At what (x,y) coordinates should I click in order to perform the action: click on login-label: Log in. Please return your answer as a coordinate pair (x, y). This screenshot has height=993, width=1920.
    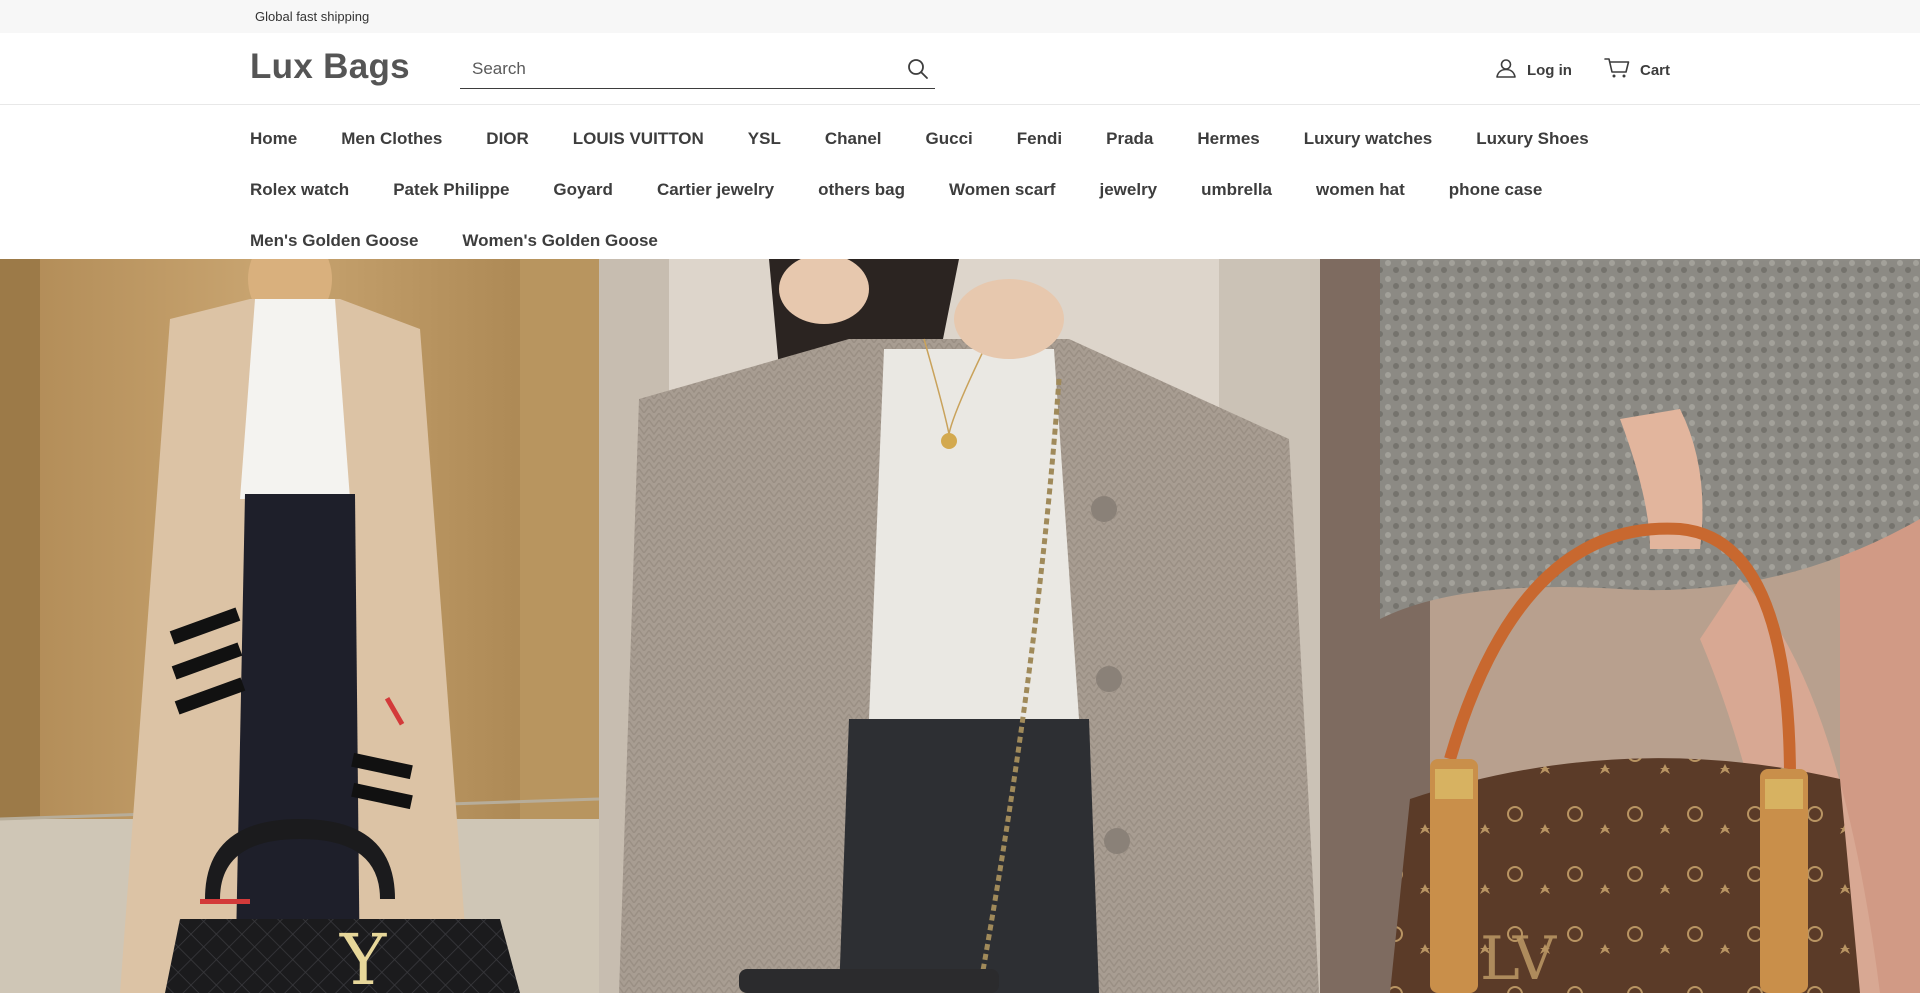
    Looking at the image, I should click on (1549, 70).